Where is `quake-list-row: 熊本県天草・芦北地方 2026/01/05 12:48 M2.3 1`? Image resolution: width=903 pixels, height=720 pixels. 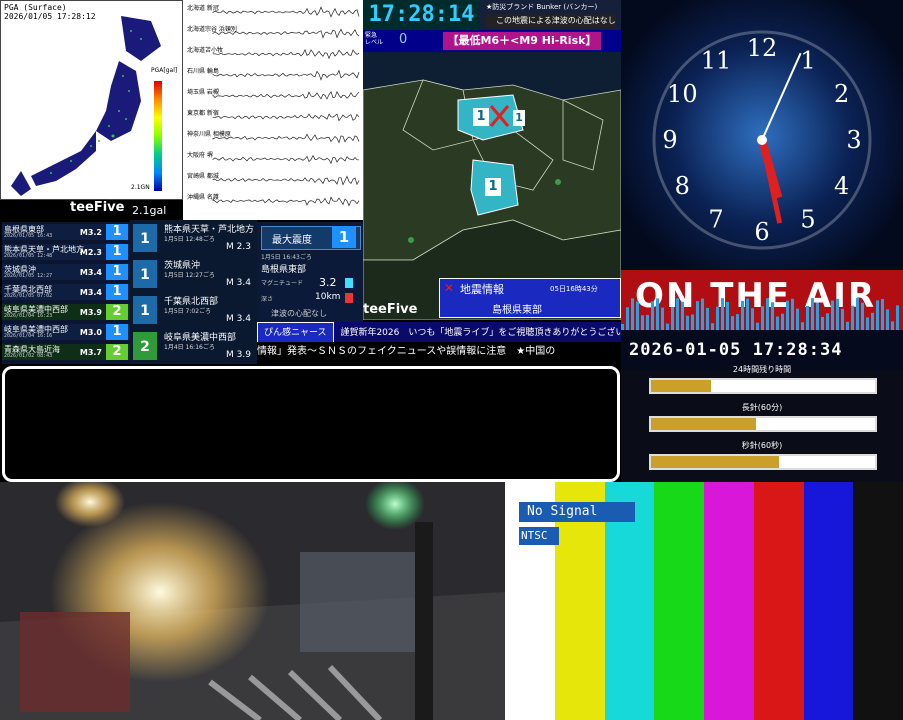 quake-list-row: 熊本県天草・芦北地方 2026/01/05 12:48 M2.3 1 is located at coordinates (66, 252).